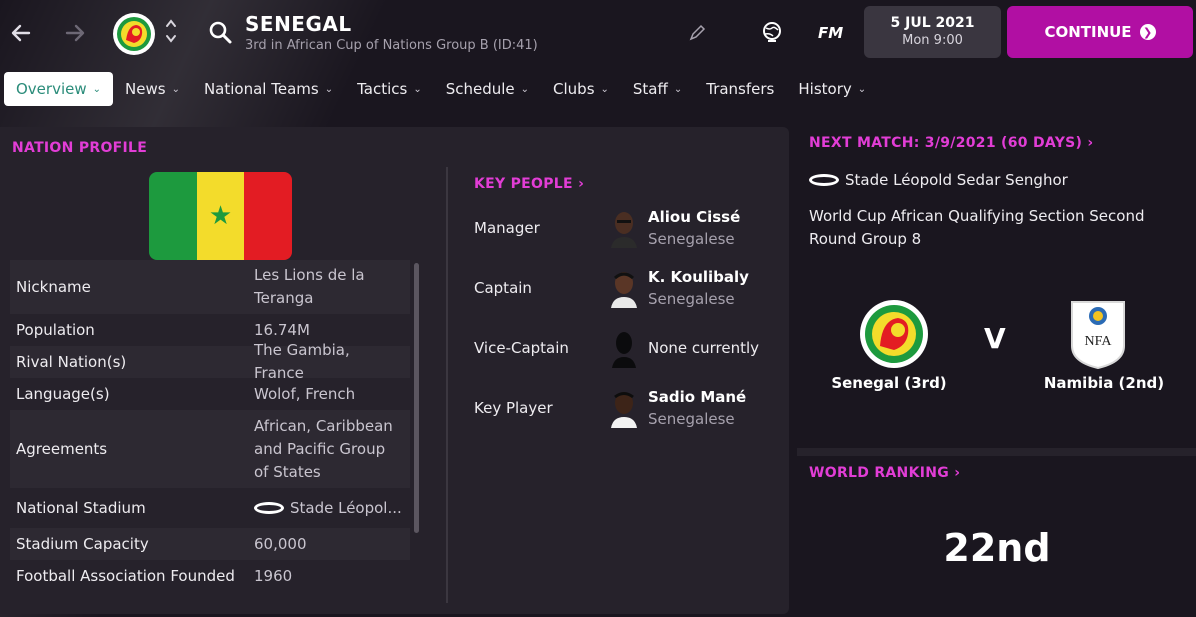 The width and height of the screenshot is (1196, 617). Describe the element at coordinates (884, 473) in the screenshot. I see `world-ranking-heading: WORLD RANKING ›` at that location.